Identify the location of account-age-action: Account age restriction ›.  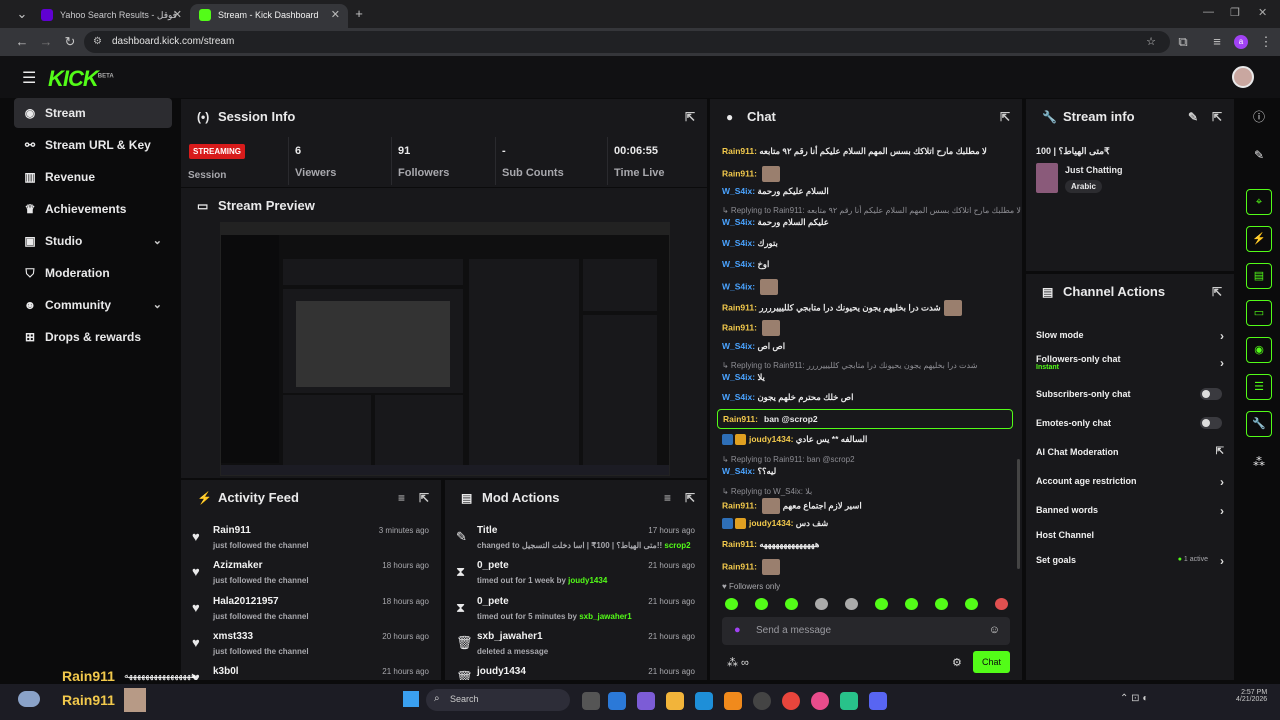
(1130, 482).